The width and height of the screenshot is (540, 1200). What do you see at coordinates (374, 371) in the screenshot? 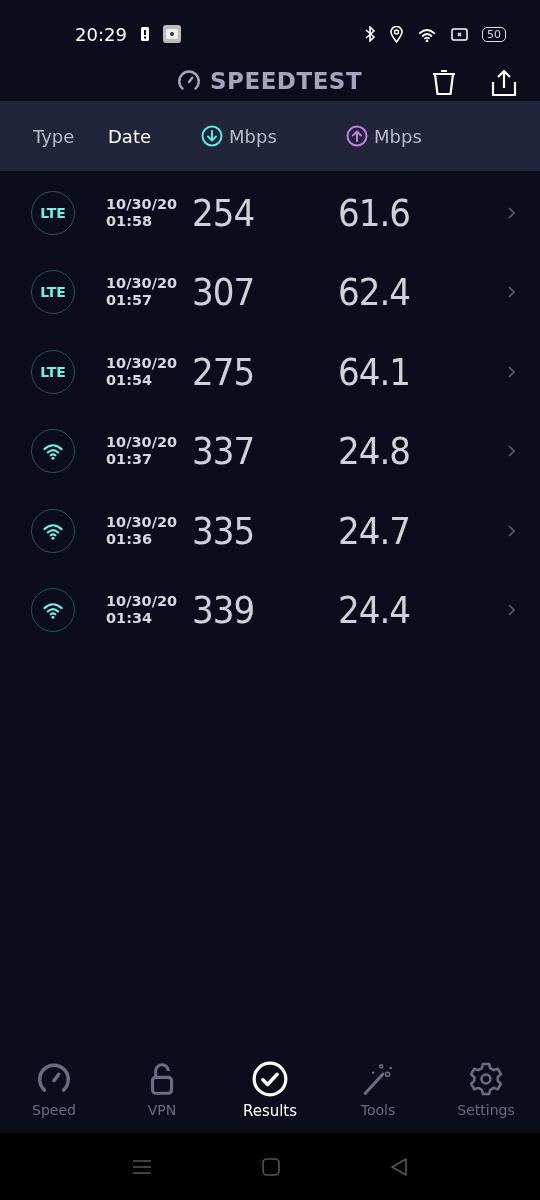
I see `upload-speed: 64.1` at bounding box center [374, 371].